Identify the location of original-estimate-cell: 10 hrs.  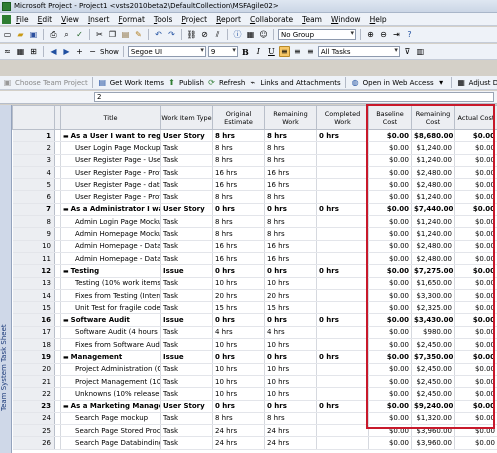
(238, 345).